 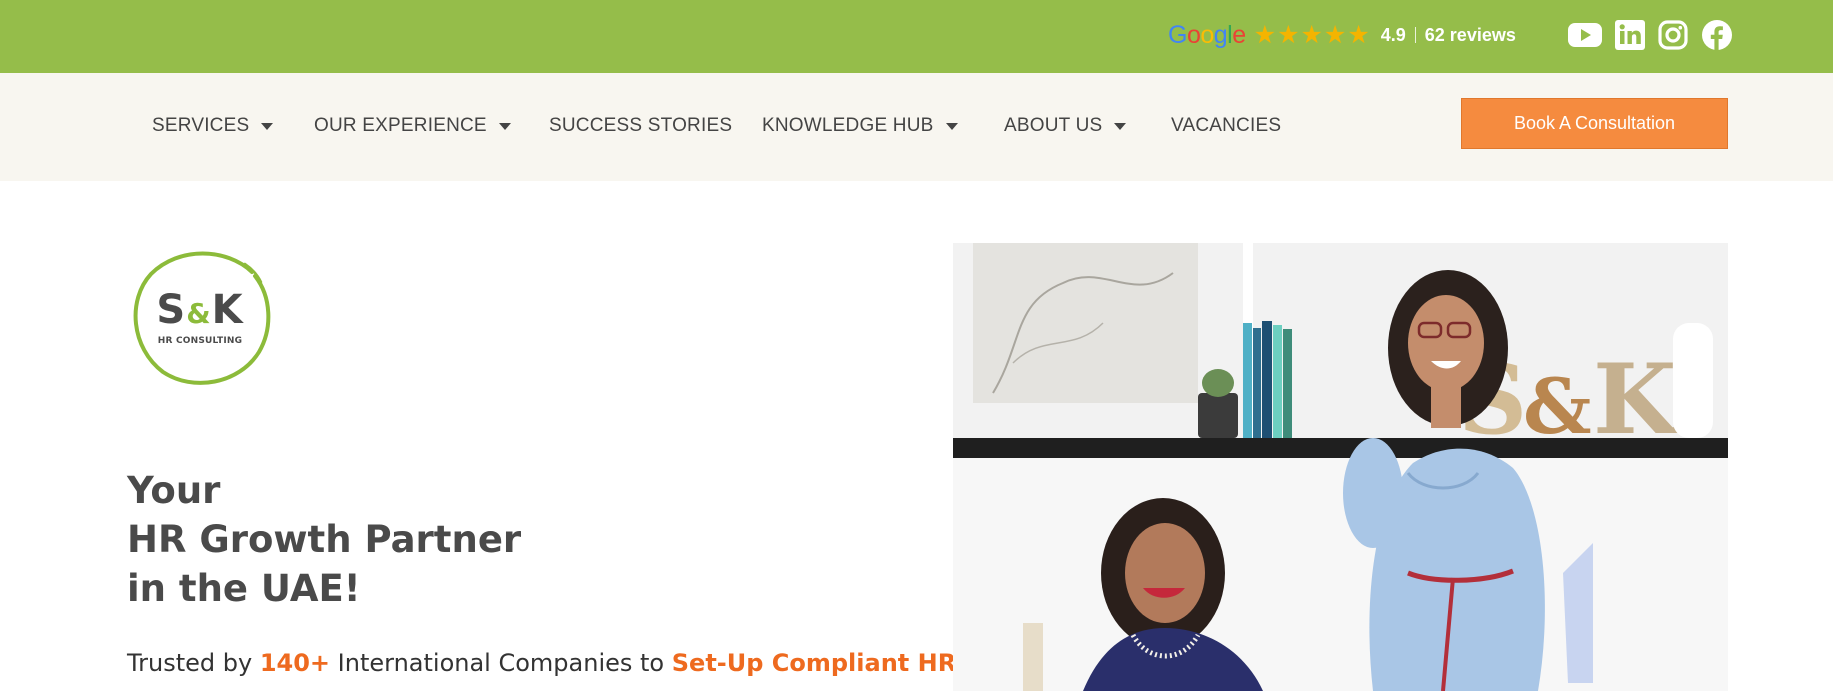 I want to click on reviews-count: 62 reviews, so click(x=1470, y=34).